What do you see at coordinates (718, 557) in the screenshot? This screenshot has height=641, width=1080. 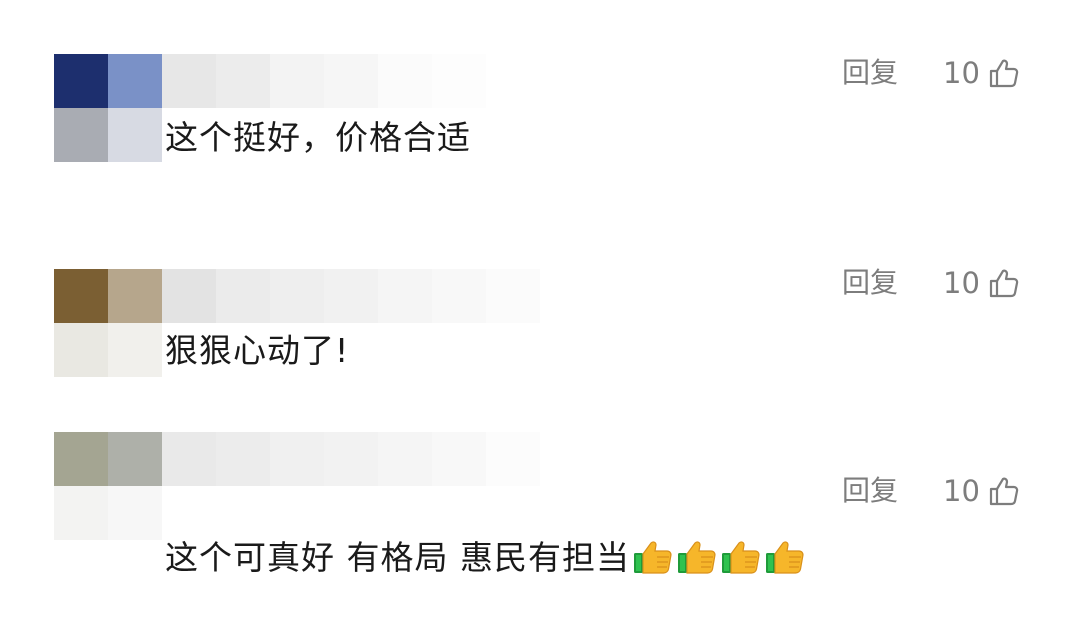 I see `emoji-row` at bounding box center [718, 557].